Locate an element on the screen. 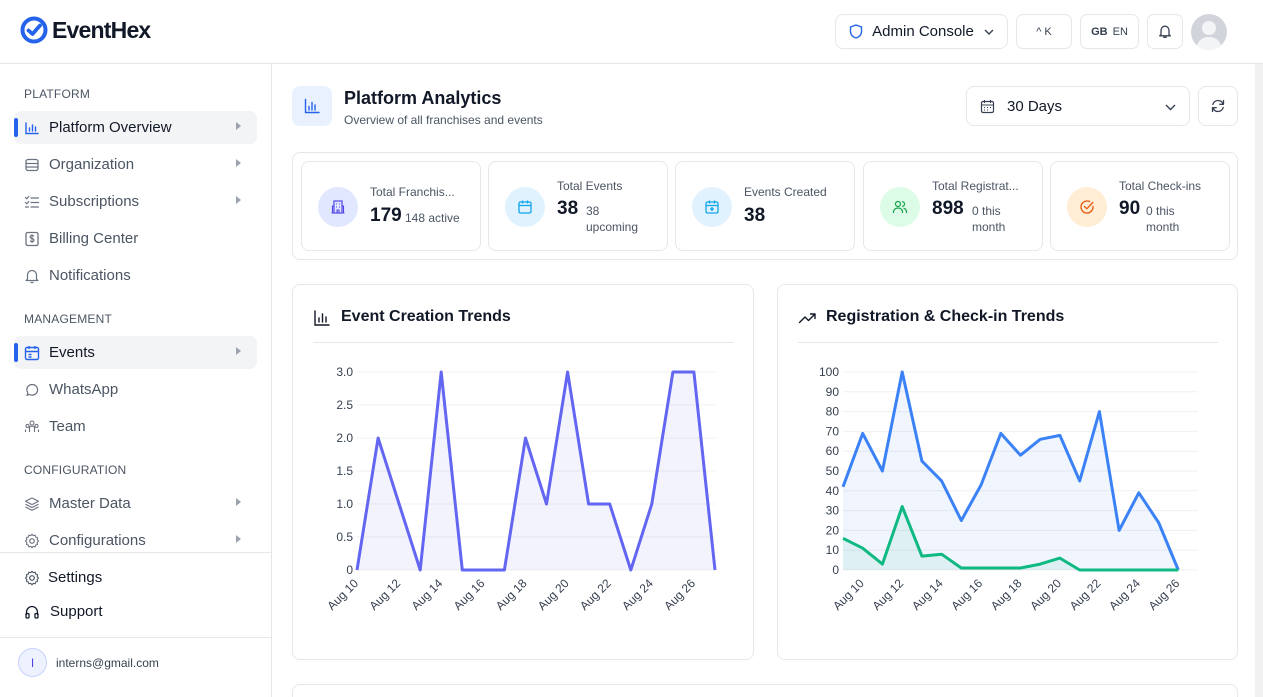  y-tick-label: 70 is located at coordinates (833, 431).